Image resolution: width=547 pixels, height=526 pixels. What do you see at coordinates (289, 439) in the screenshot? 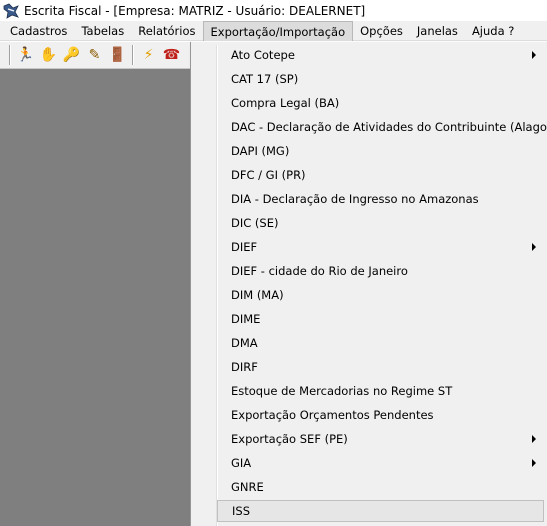
I see `menu-item-label: Exportação SEF (PE)` at bounding box center [289, 439].